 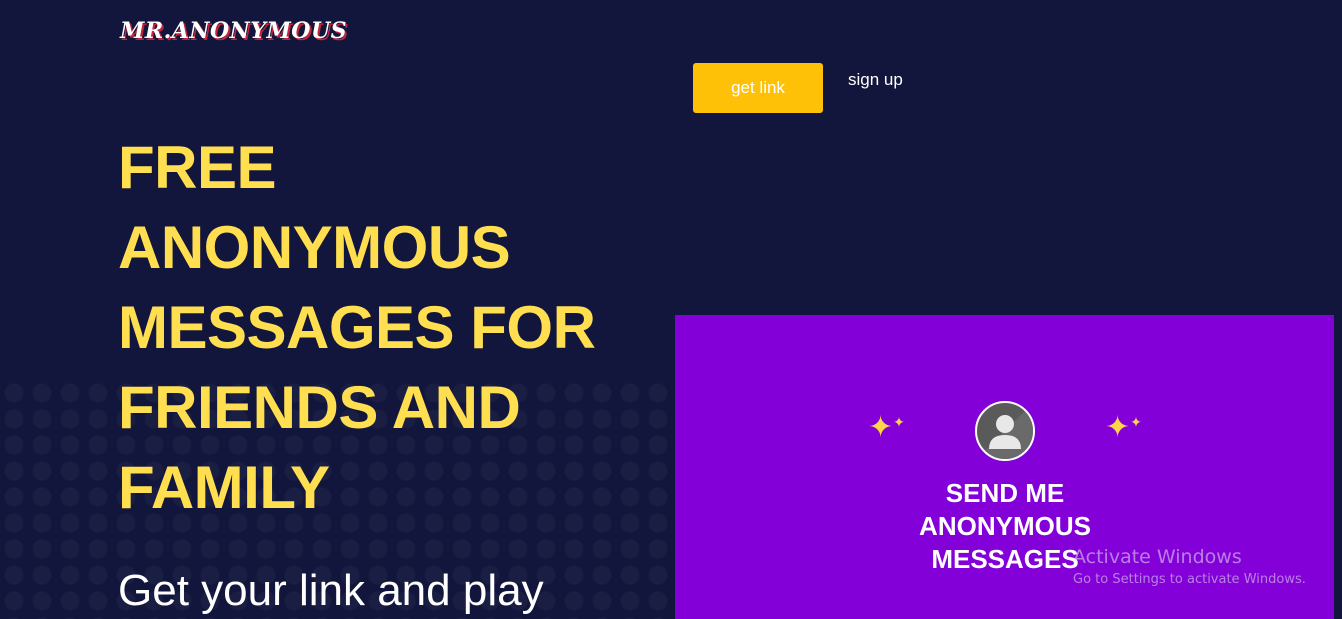 What do you see at coordinates (758, 88) in the screenshot?
I see `get-link-button: get link` at bounding box center [758, 88].